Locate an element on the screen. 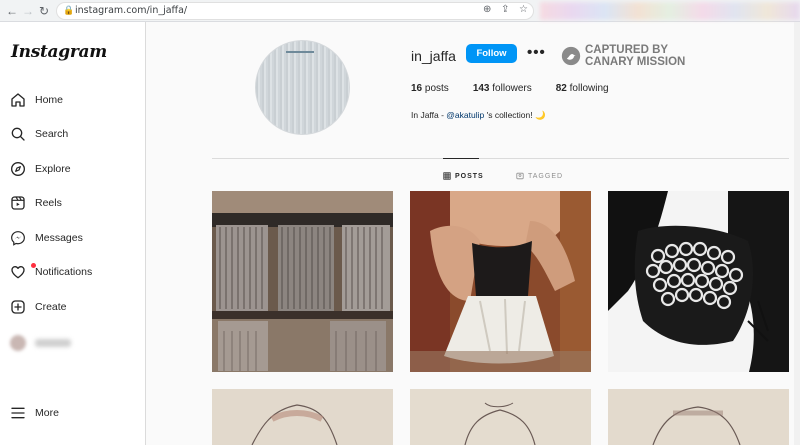  bookmark-star-icon: ☆ is located at coordinates (523, 9).